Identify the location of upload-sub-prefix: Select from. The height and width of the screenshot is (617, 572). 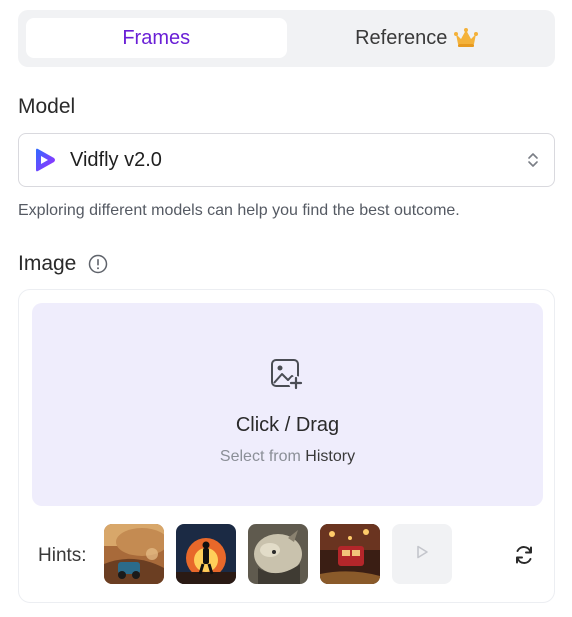
(260, 456).